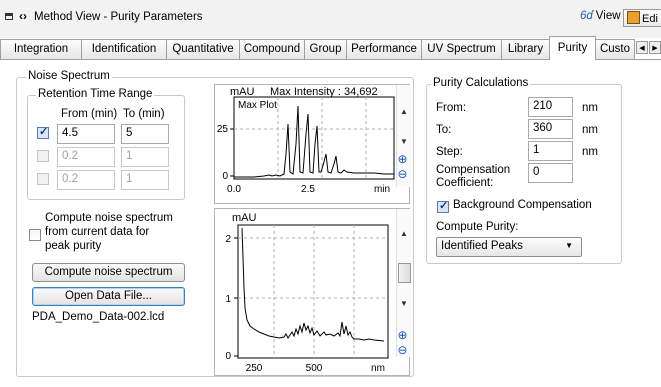  I want to click on noise-spectrum-title: Noise Spectrum, so click(69, 76).